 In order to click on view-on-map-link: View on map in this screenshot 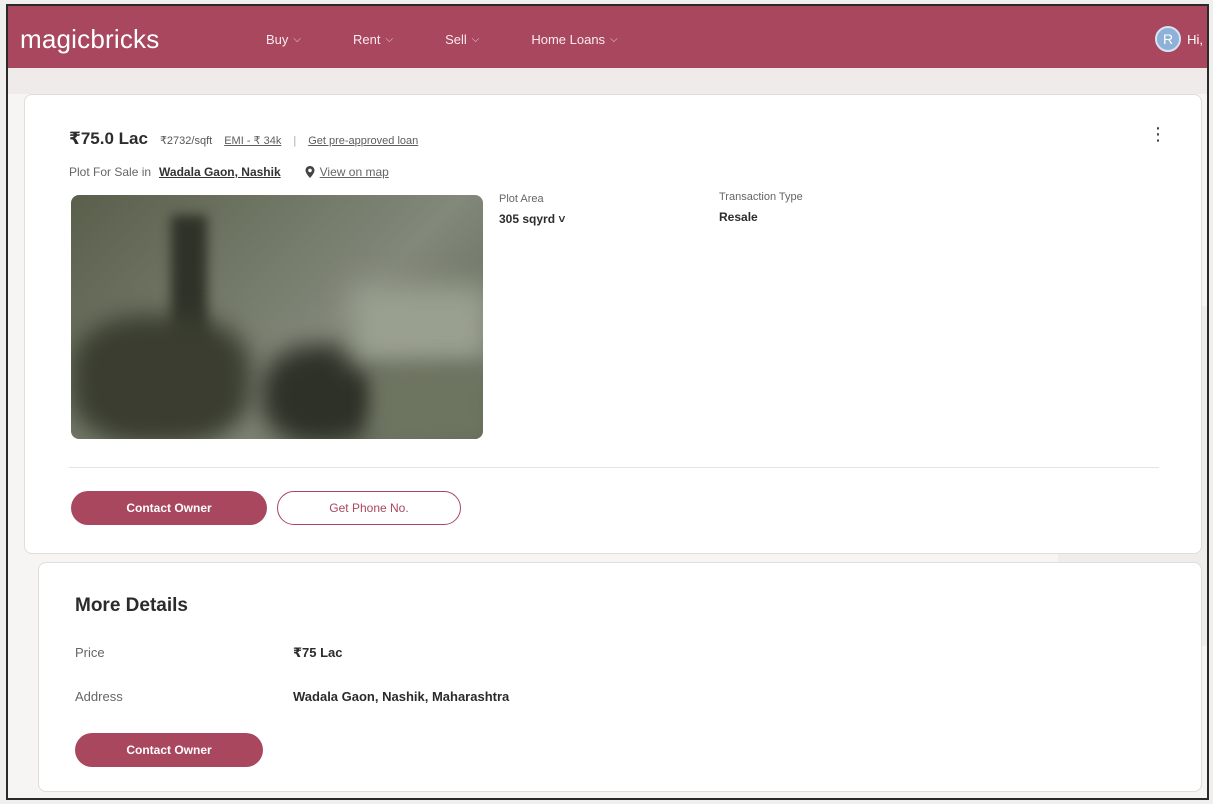, I will do `click(347, 172)`.